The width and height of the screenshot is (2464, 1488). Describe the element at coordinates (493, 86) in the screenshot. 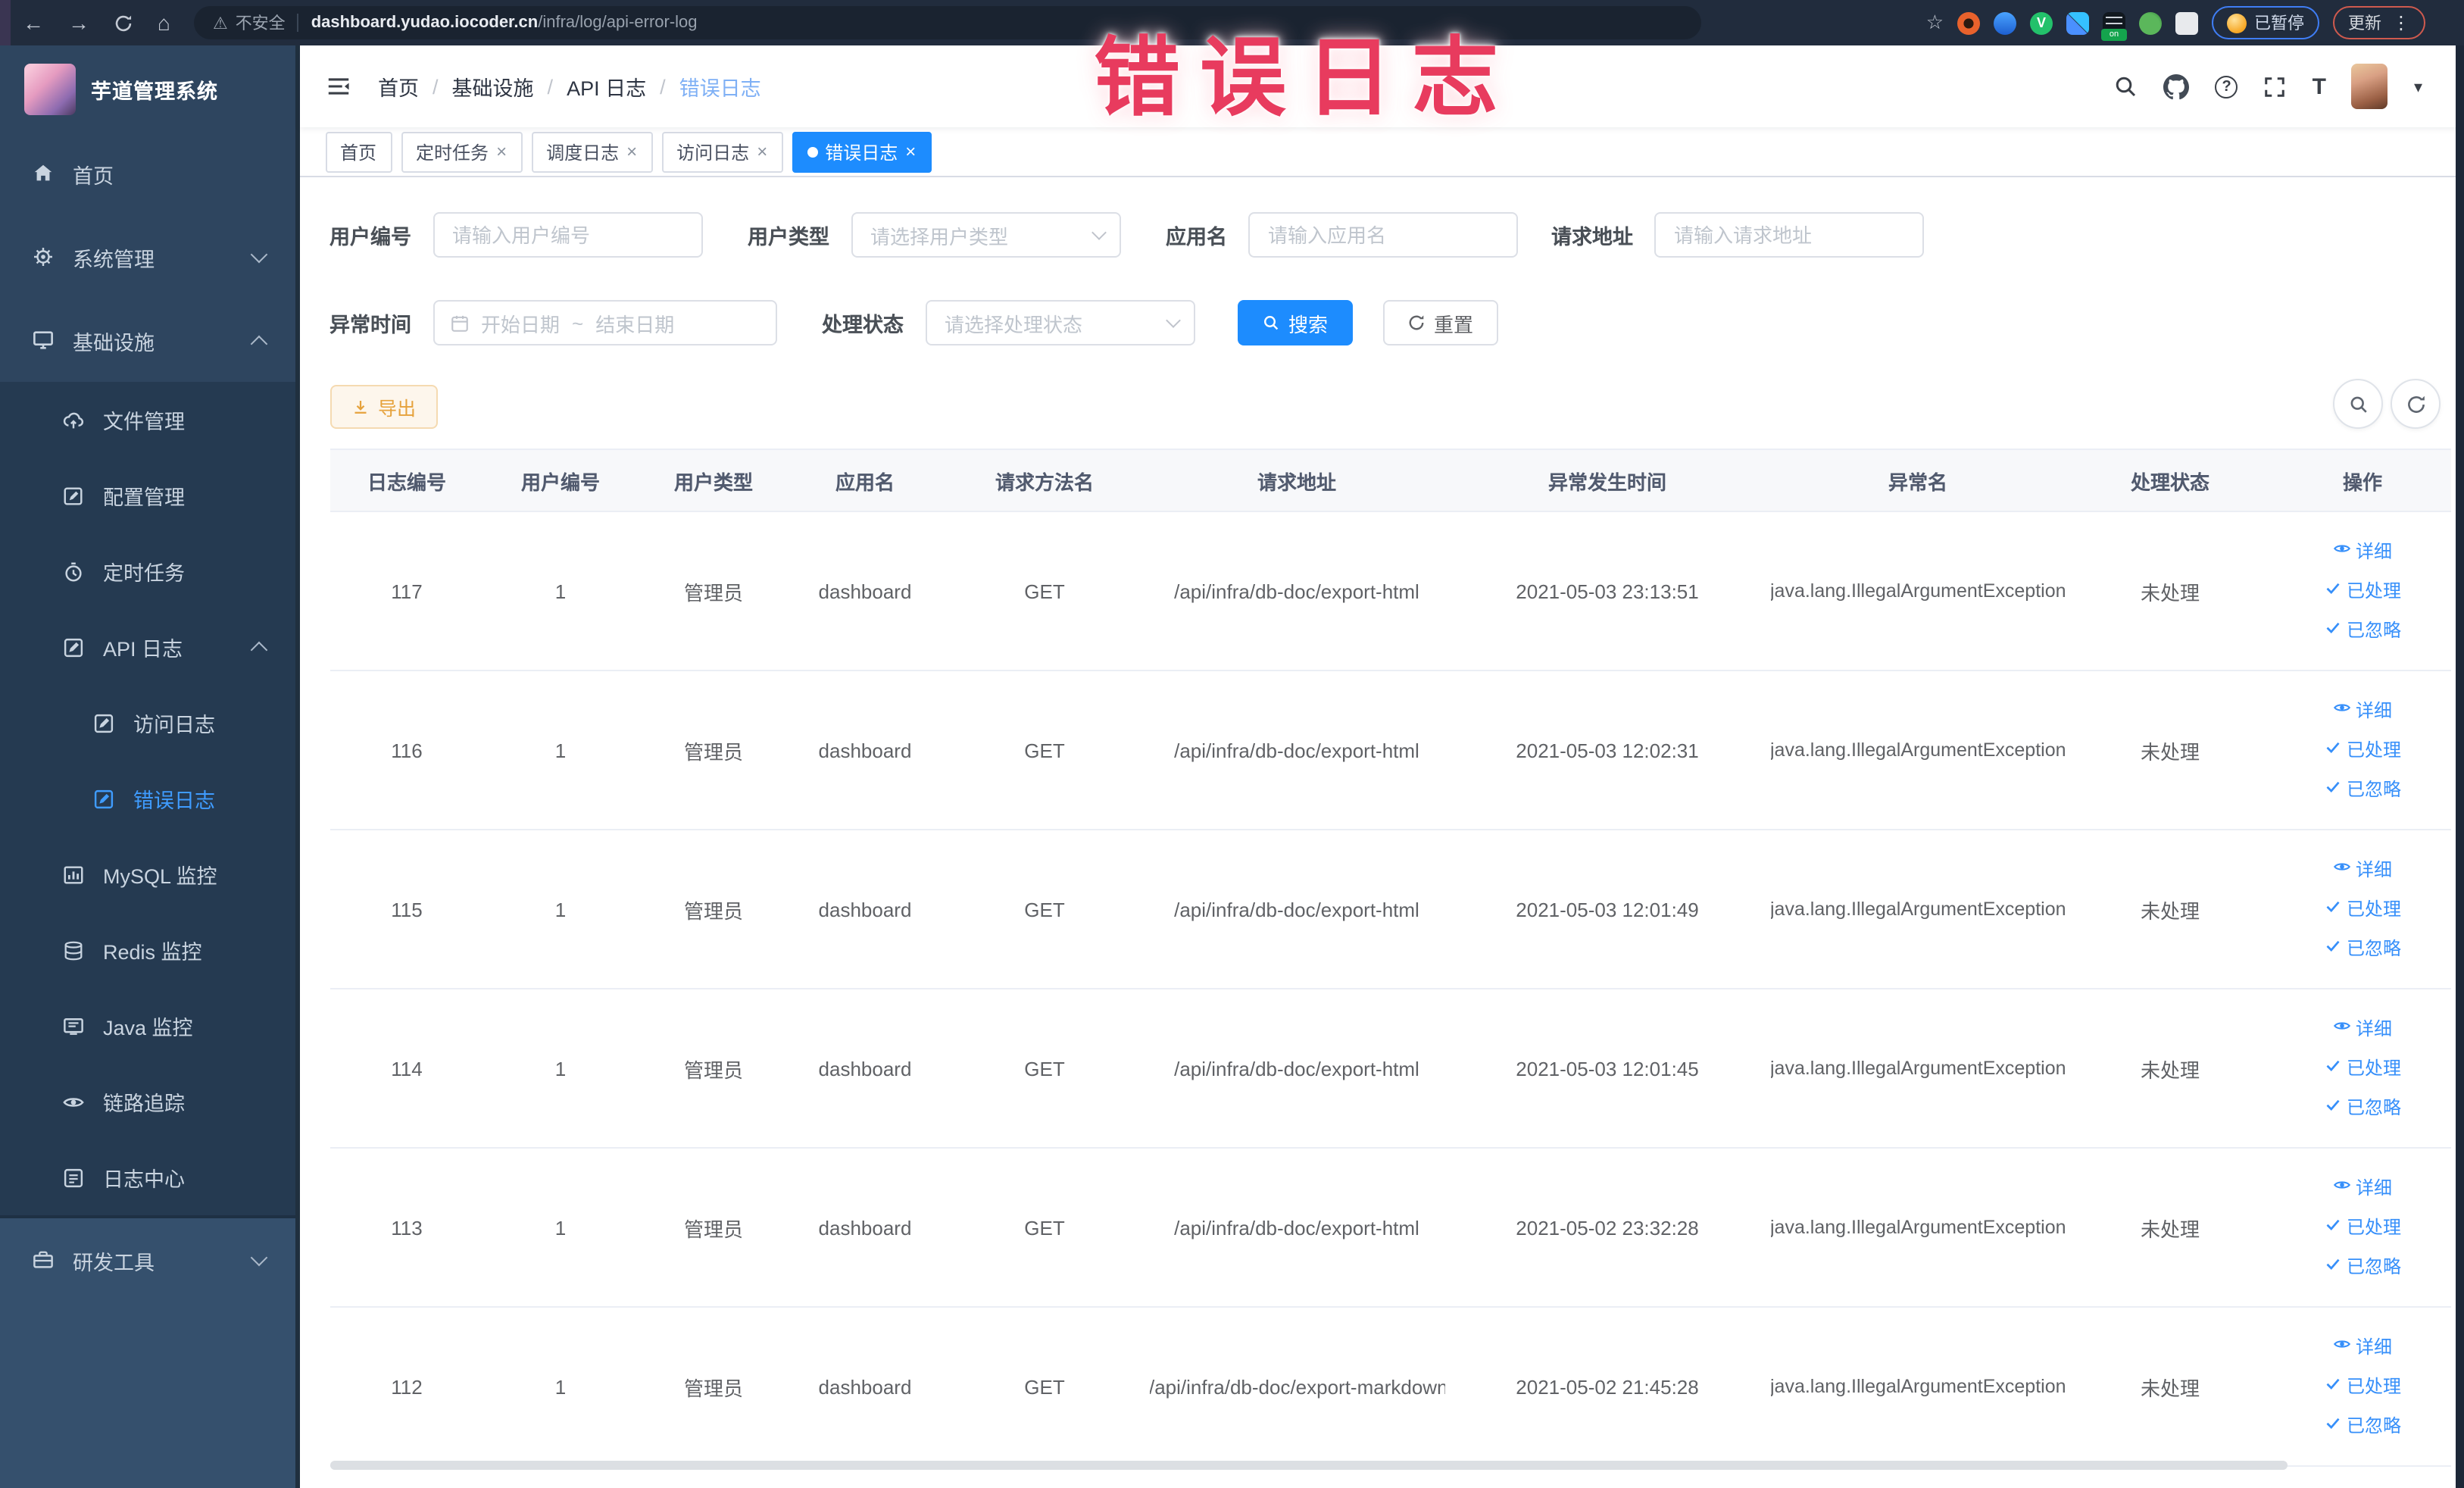

I see `breadcrumb-infra: 基础设施` at that location.